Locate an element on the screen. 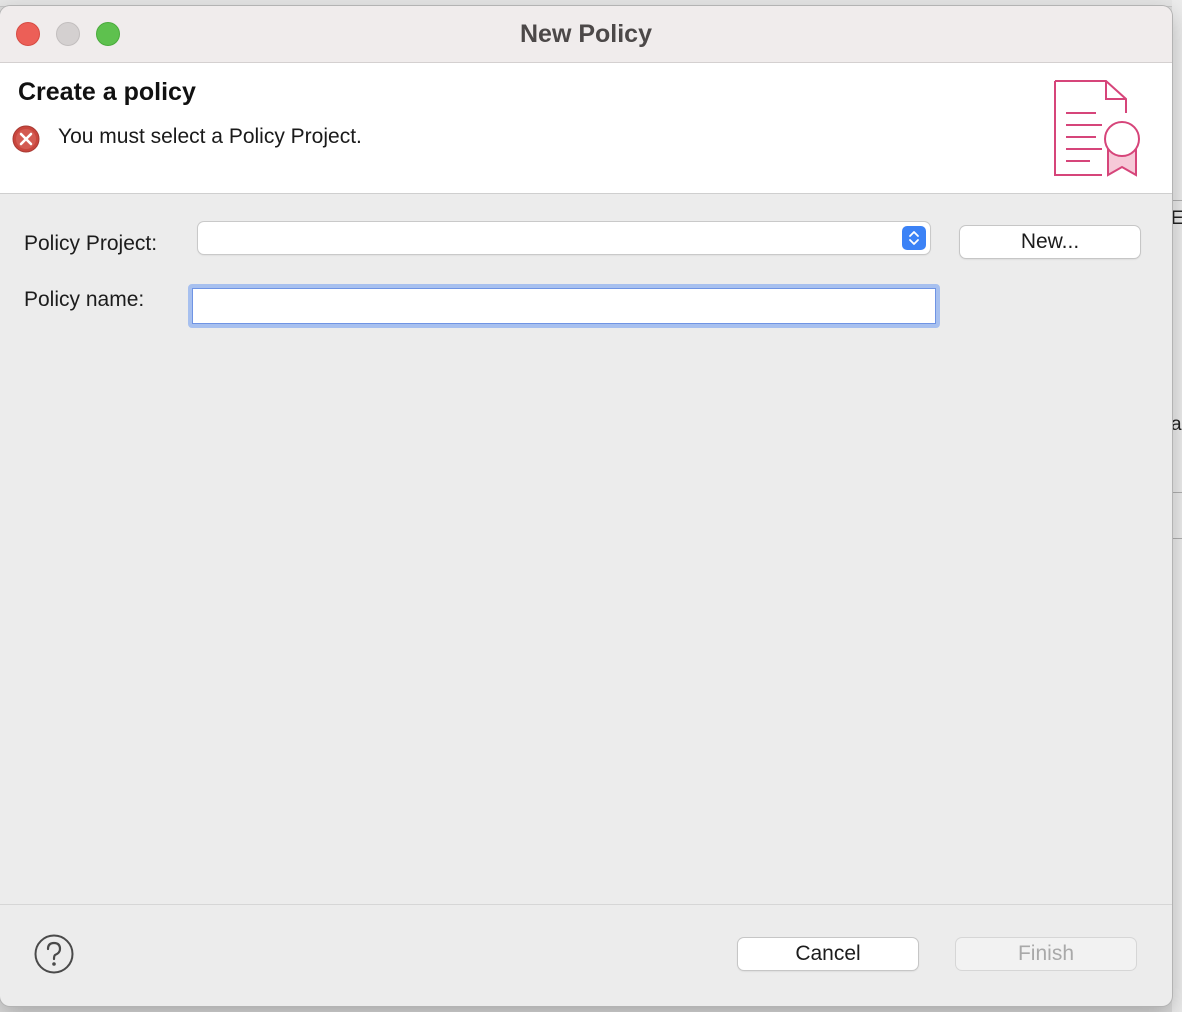 The width and height of the screenshot is (1182, 1012). title-bar: New Policy is located at coordinates (586, 34).